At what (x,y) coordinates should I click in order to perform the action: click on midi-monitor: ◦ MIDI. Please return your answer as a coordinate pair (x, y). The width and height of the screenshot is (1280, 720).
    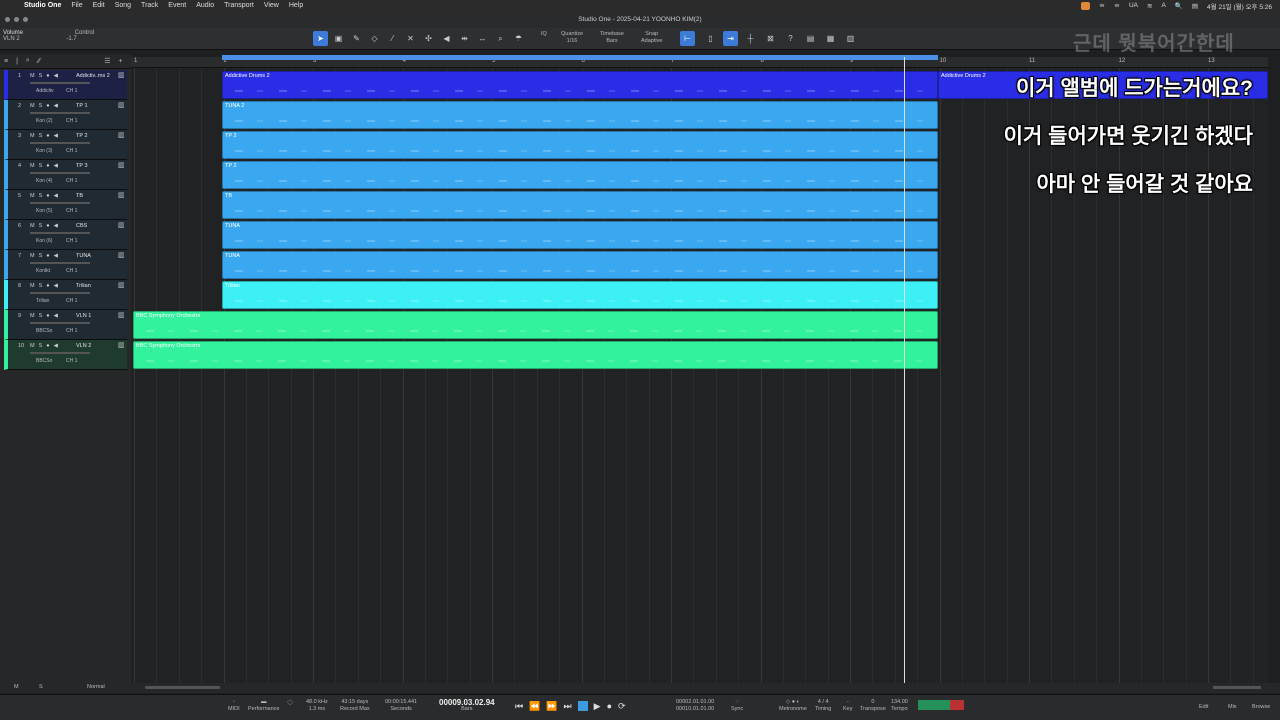
    Looking at the image, I should click on (234, 706).